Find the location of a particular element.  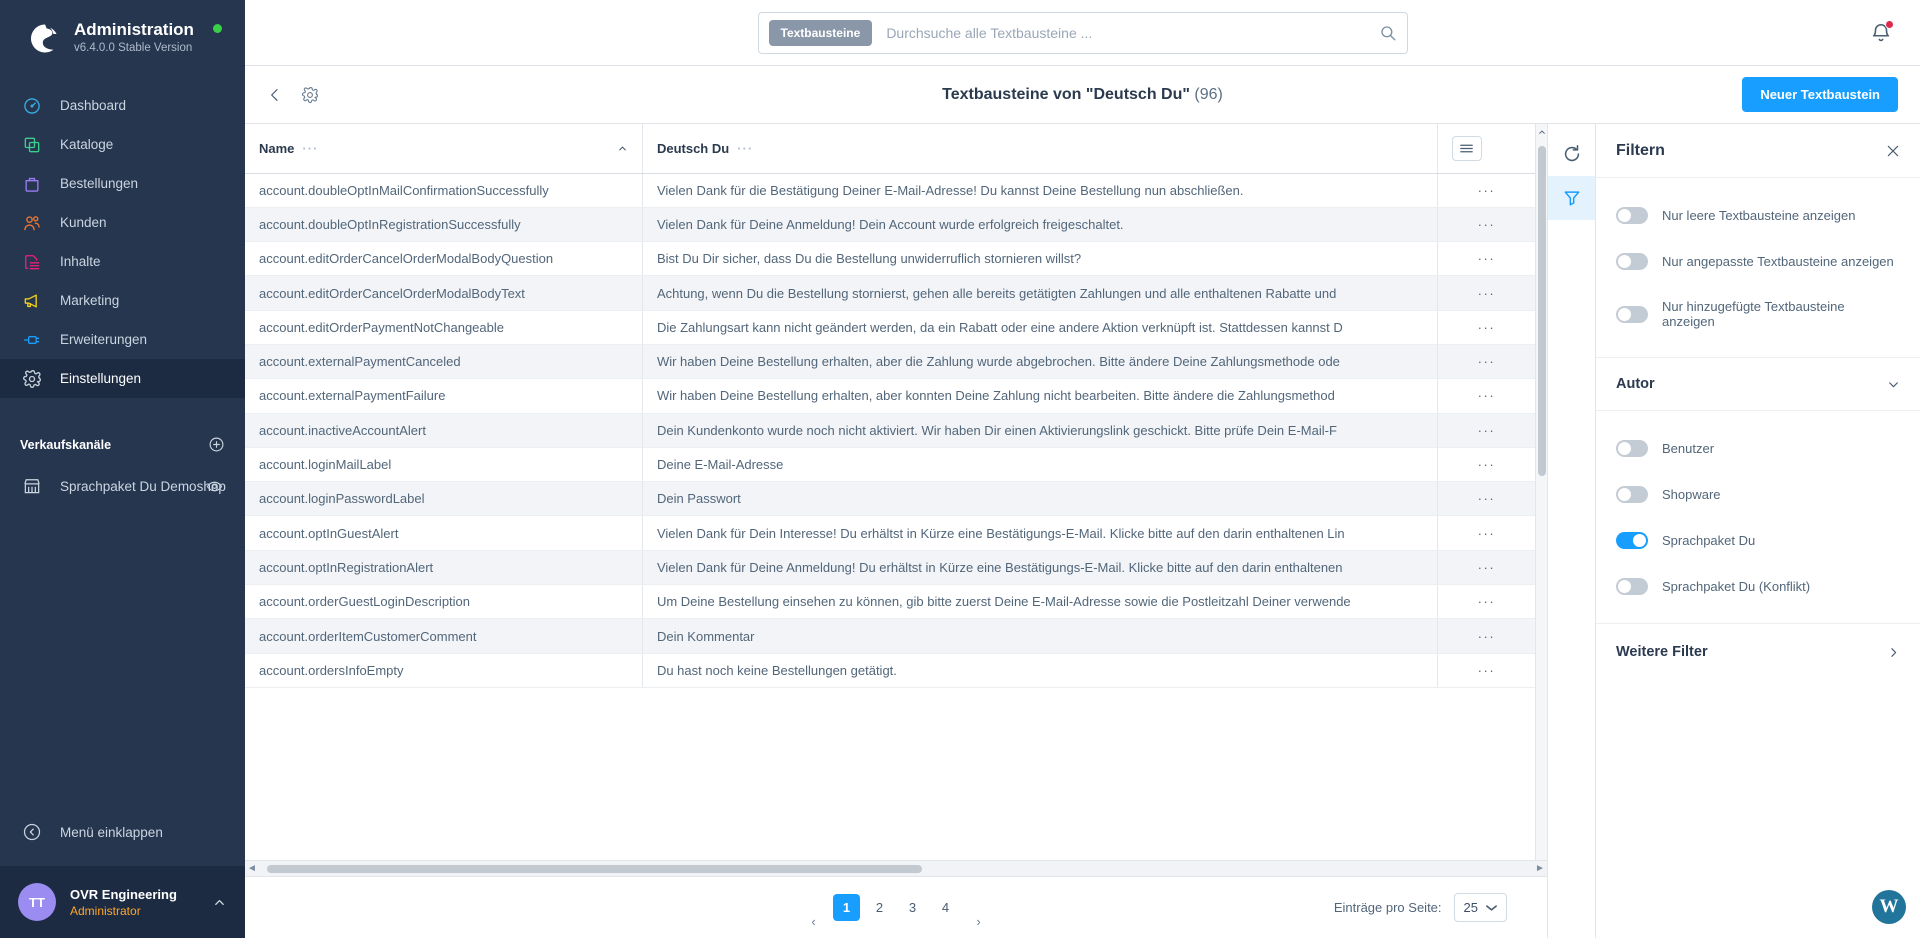

toggle-added-snippets is located at coordinates (1632, 314).